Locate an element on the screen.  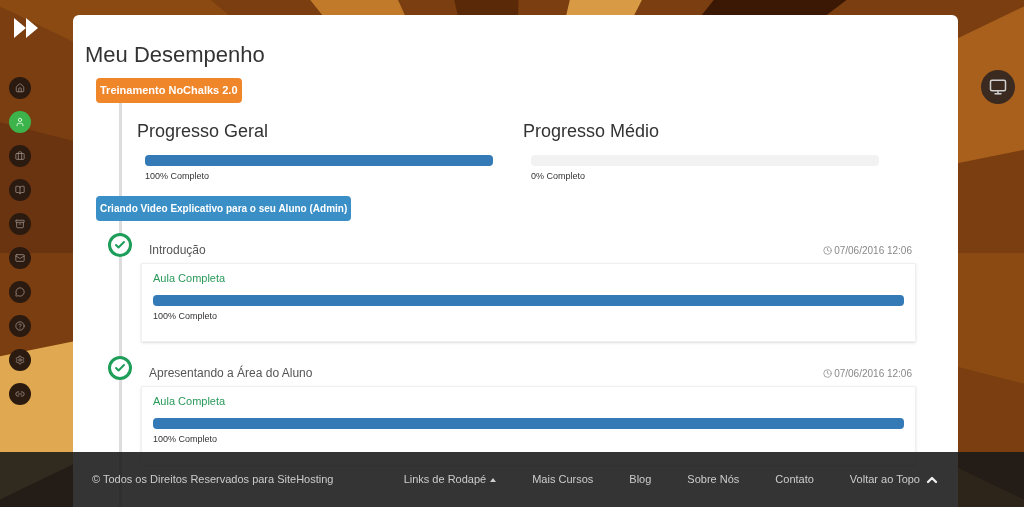
user-icon is located at coordinates (20, 122).